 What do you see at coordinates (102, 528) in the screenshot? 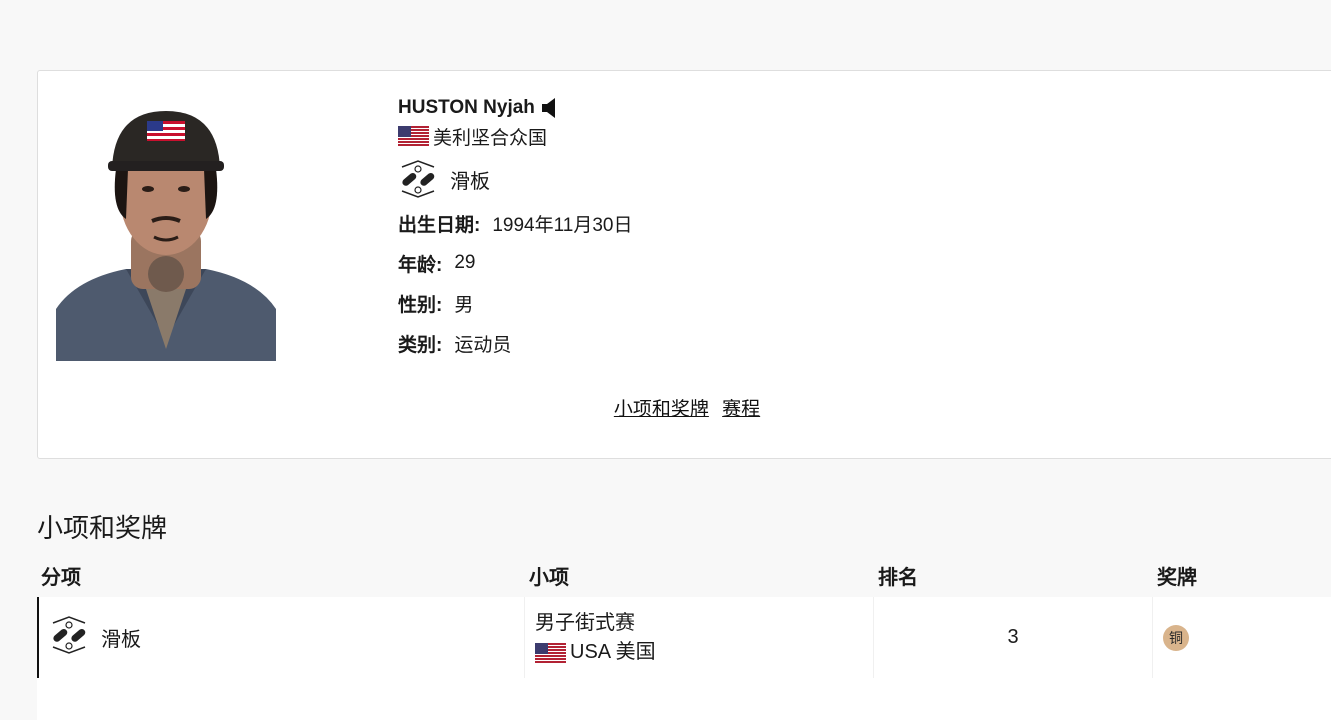
I see `section-title: 小项和奖牌` at bounding box center [102, 528].